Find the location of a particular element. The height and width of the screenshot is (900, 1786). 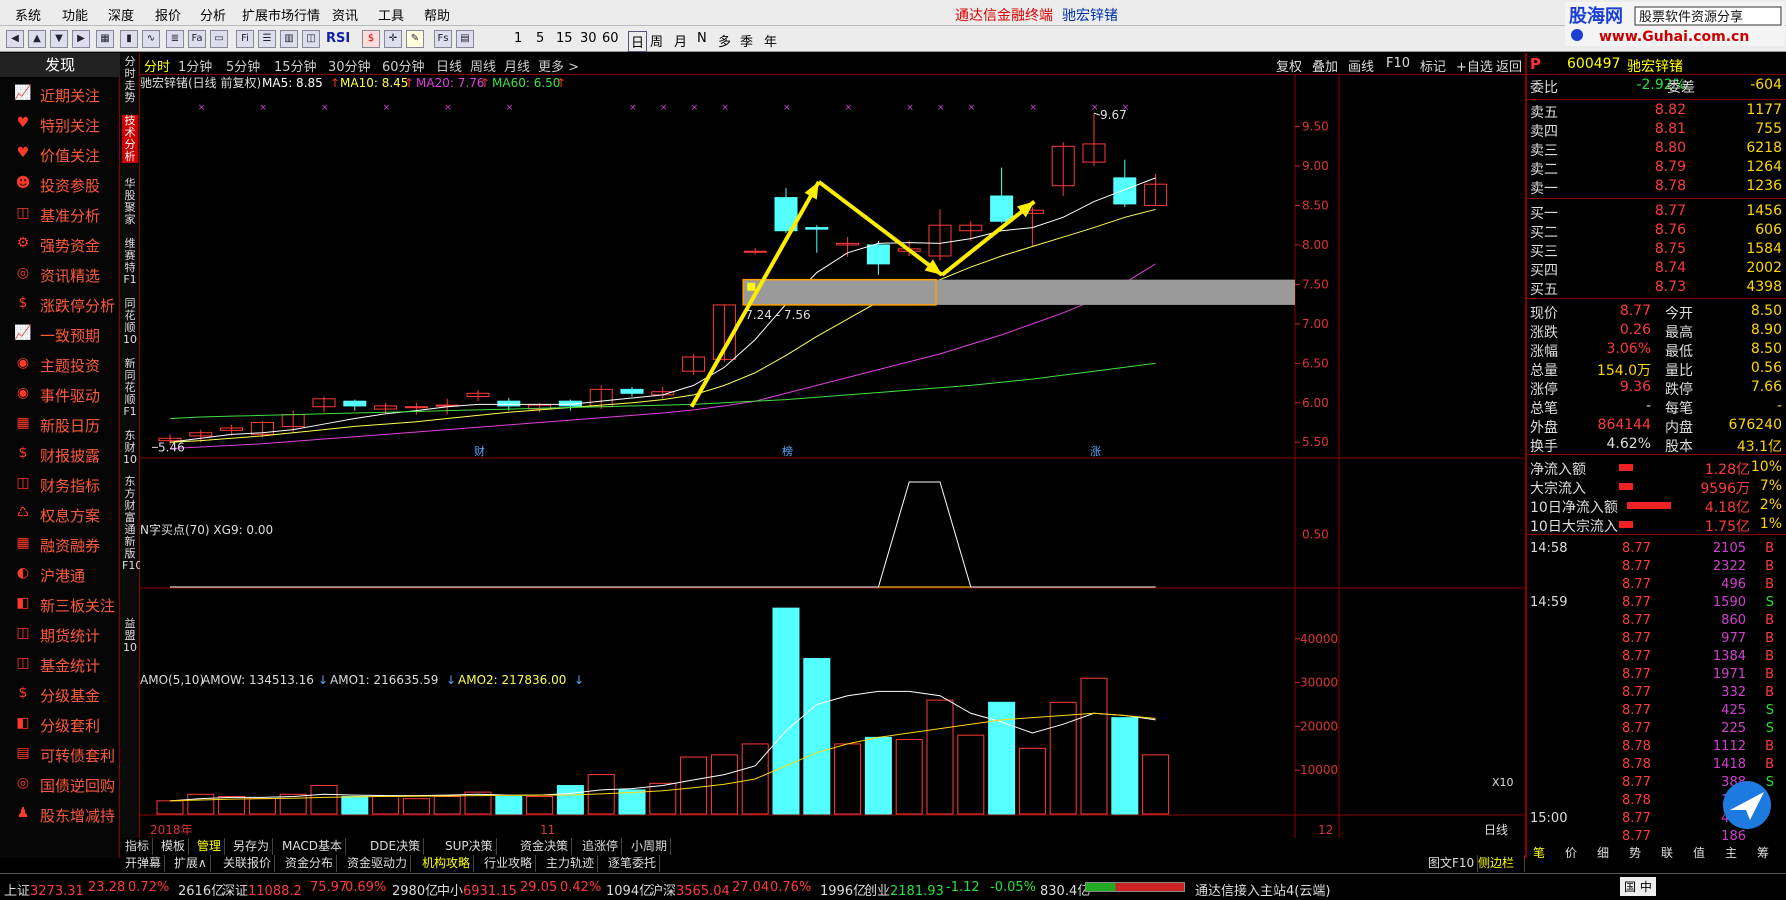

menu-news: 资讯 is located at coordinates (345, 14).